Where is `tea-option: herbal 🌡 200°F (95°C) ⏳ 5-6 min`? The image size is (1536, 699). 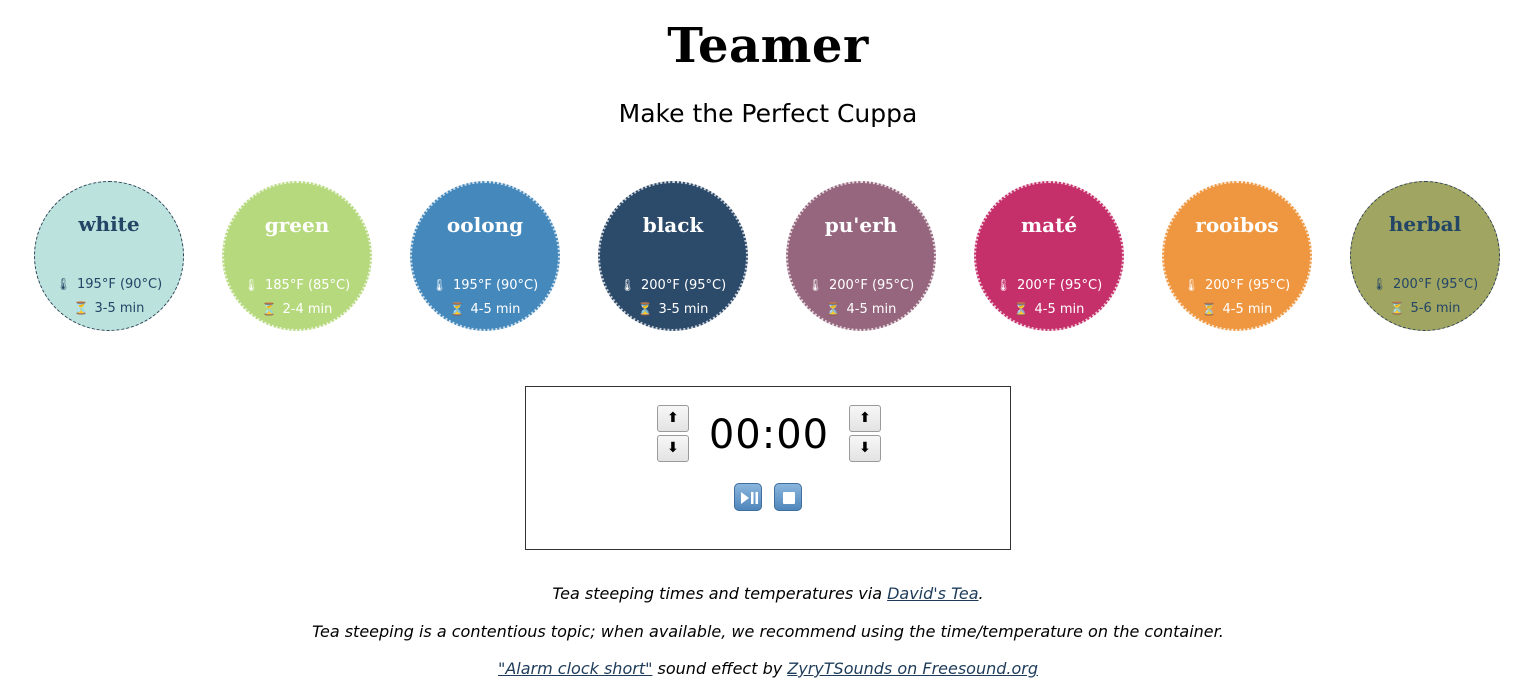 tea-option: herbal 🌡 200°F (95°C) ⏳ 5-6 min is located at coordinates (1425, 256).